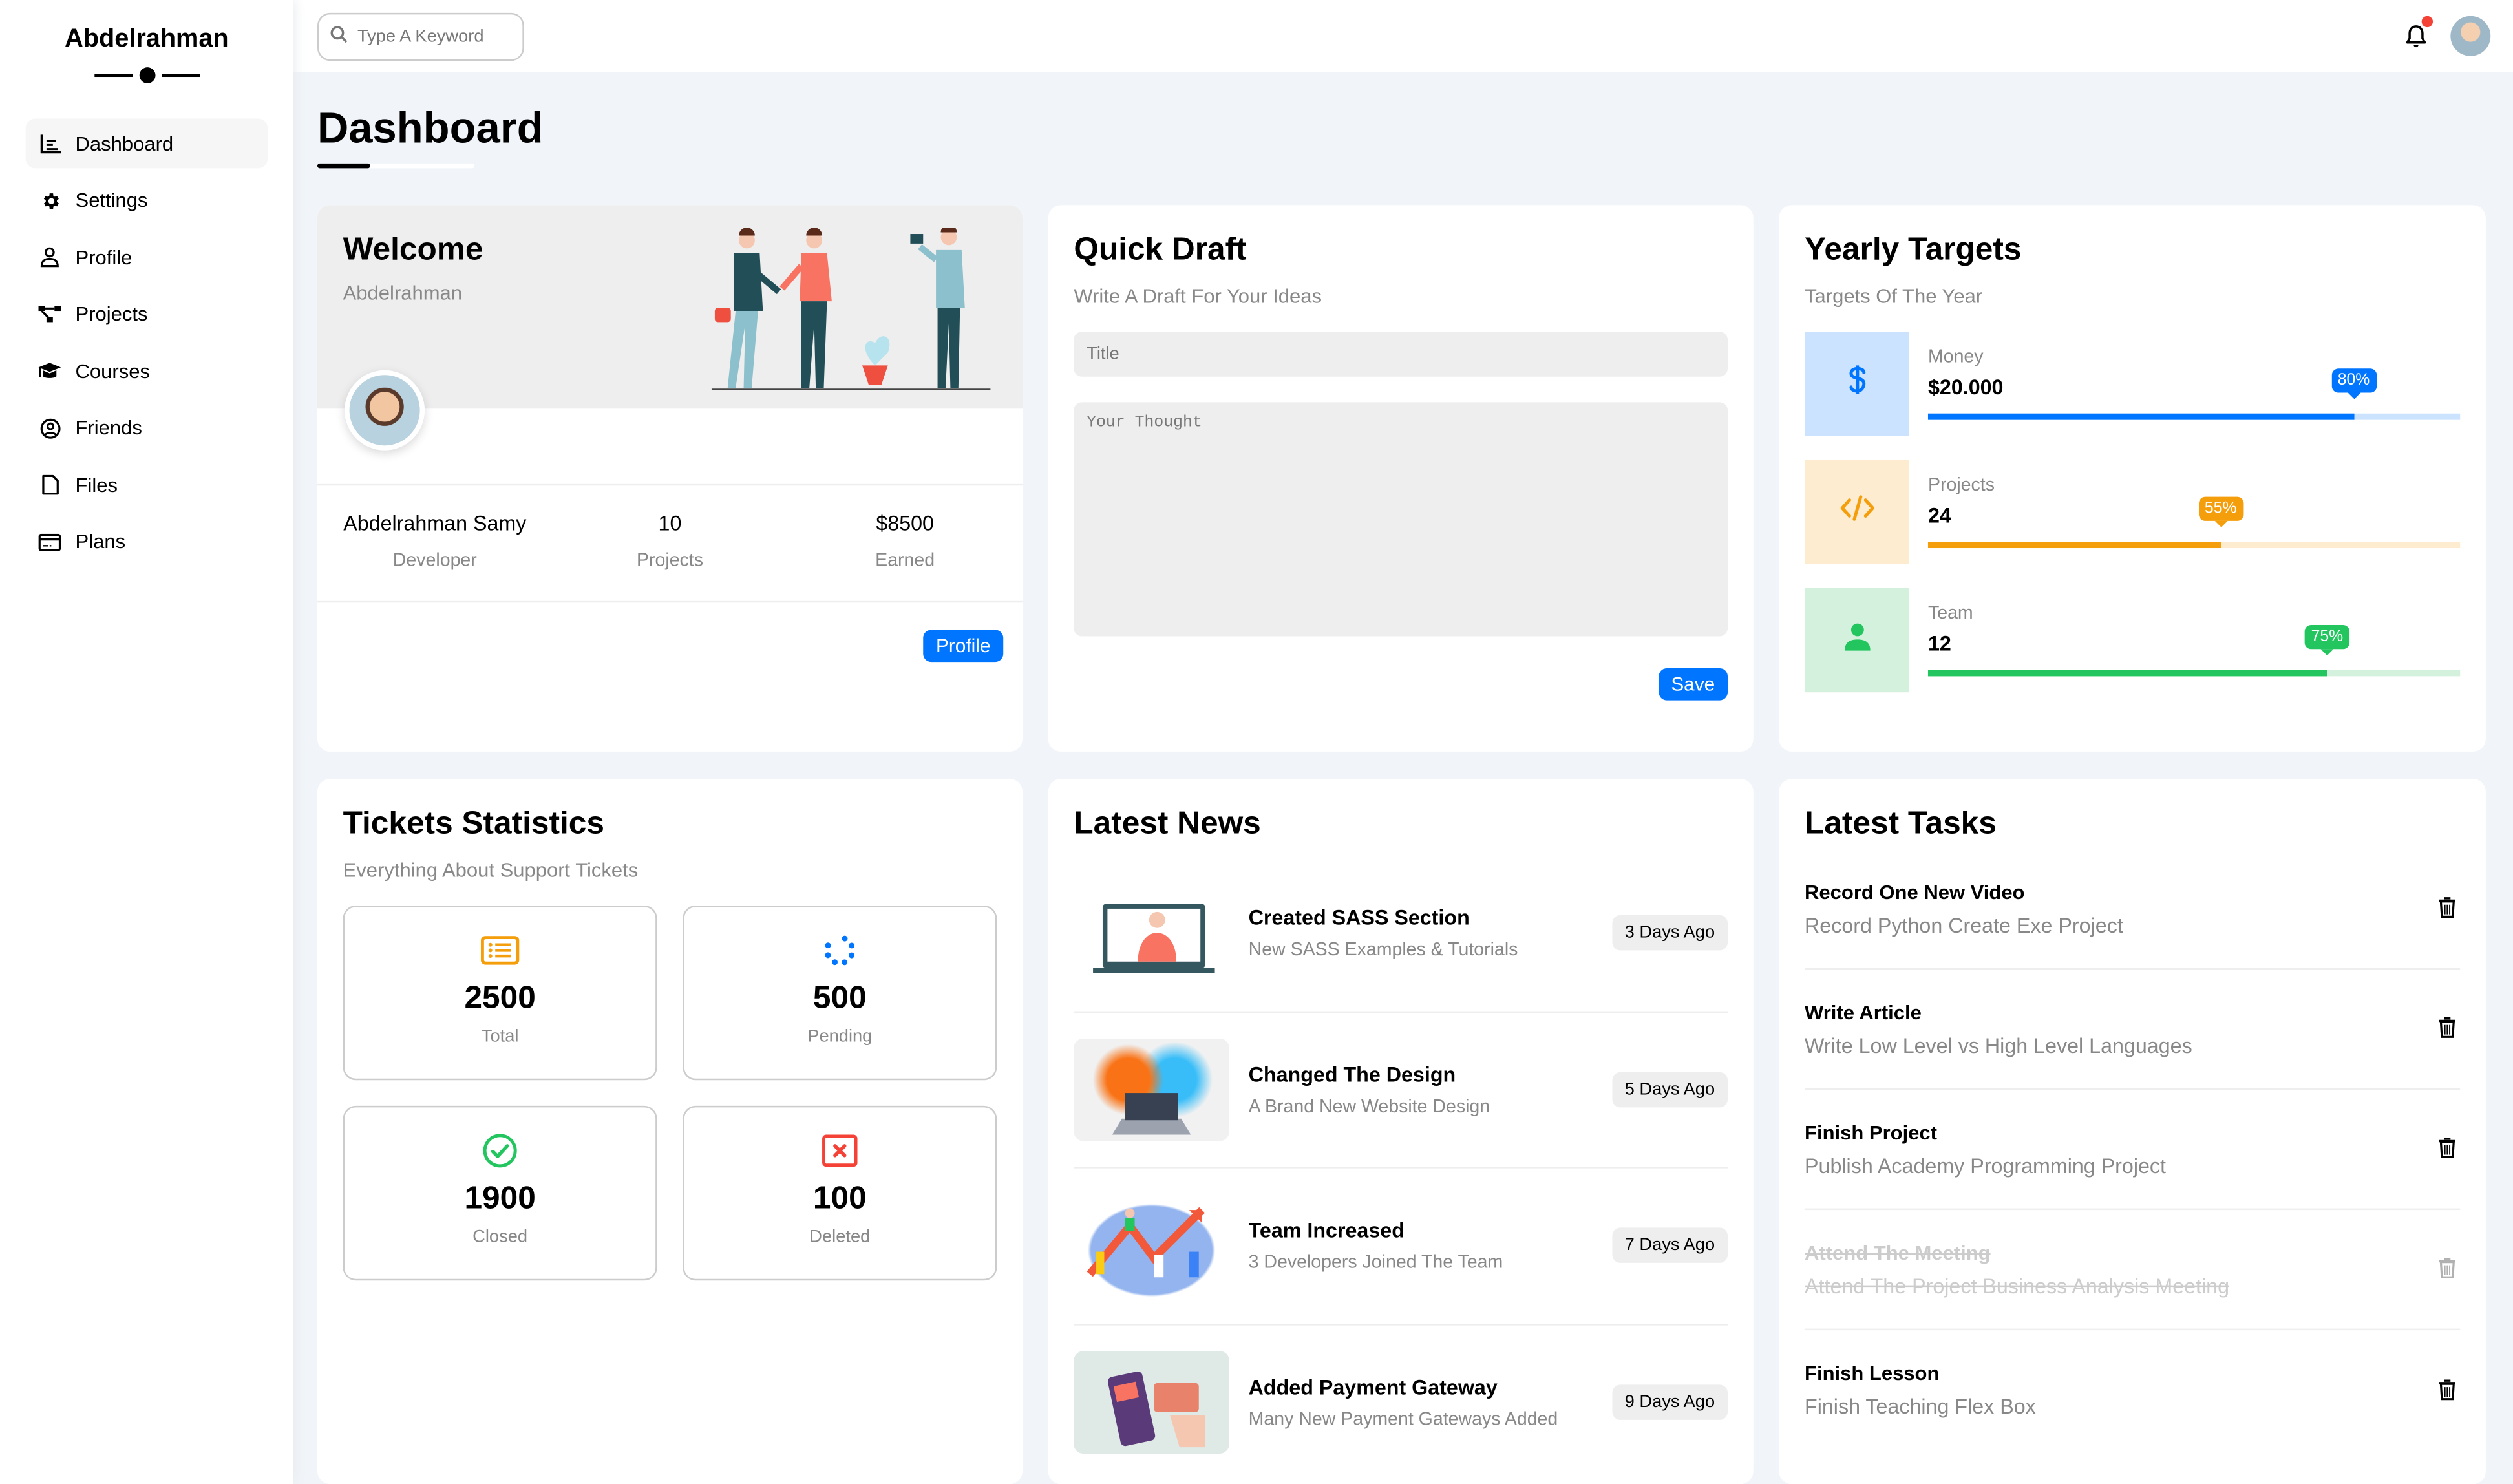 The width and height of the screenshot is (2513, 1484). Describe the element at coordinates (147, 39) in the screenshot. I see `brand-name: Abdelrahman` at that location.